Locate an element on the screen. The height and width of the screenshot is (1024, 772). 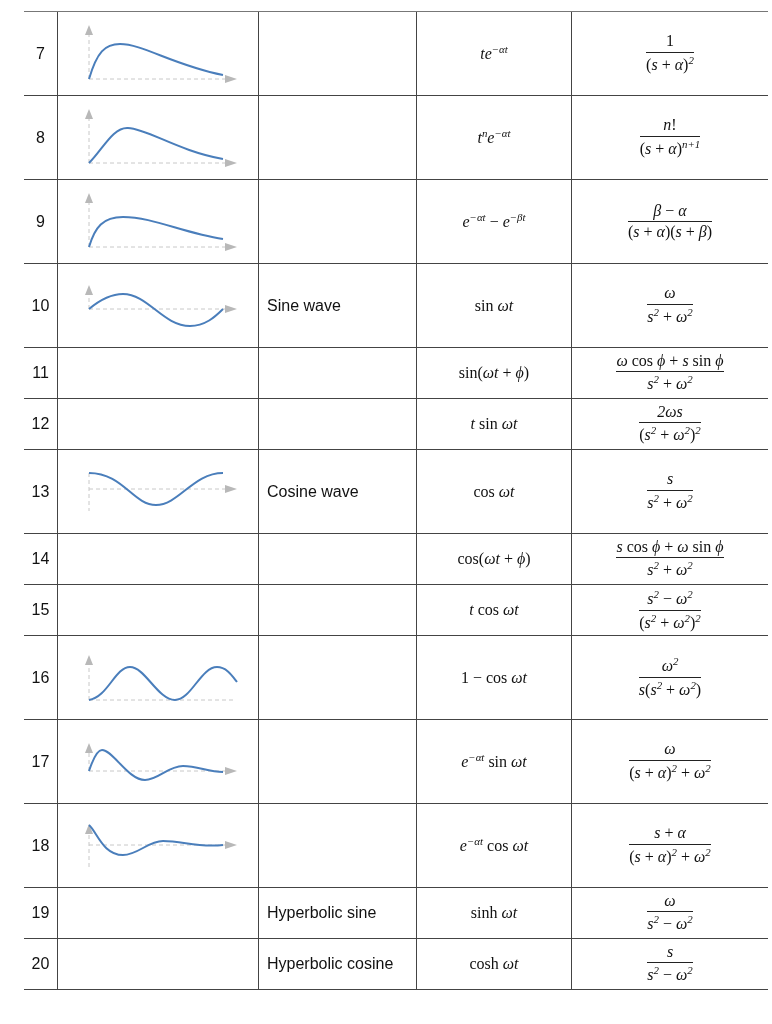
time-function: sin ωt is located at coordinates (494, 305).